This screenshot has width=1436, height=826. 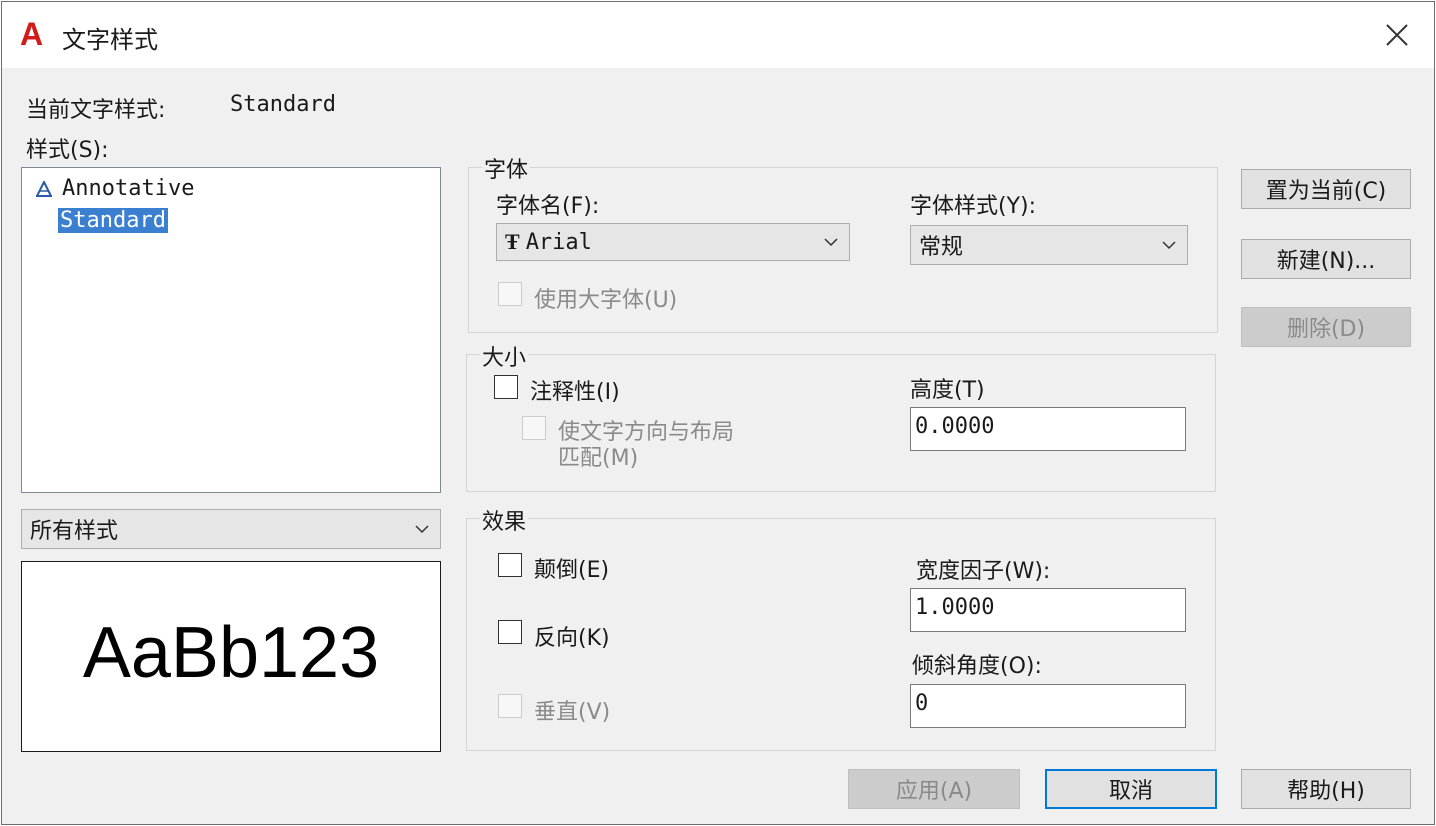 What do you see at coordinates (44, 189) in the screenshot?
I see `annotative-icon` at bounding box center [44, 189].